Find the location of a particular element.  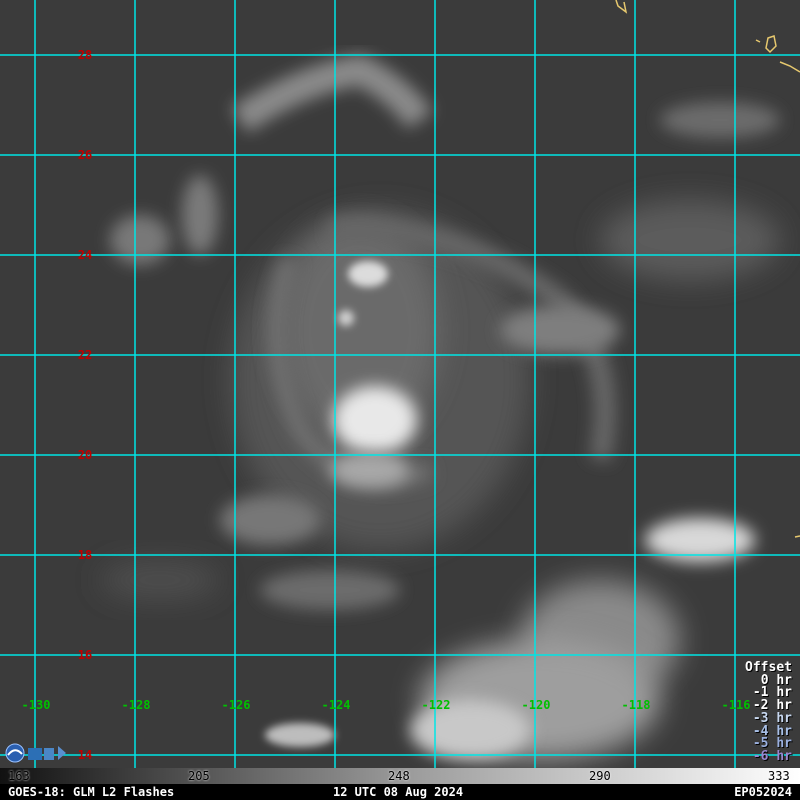

latitude-label: 20 is located at coordinates (85, 455).